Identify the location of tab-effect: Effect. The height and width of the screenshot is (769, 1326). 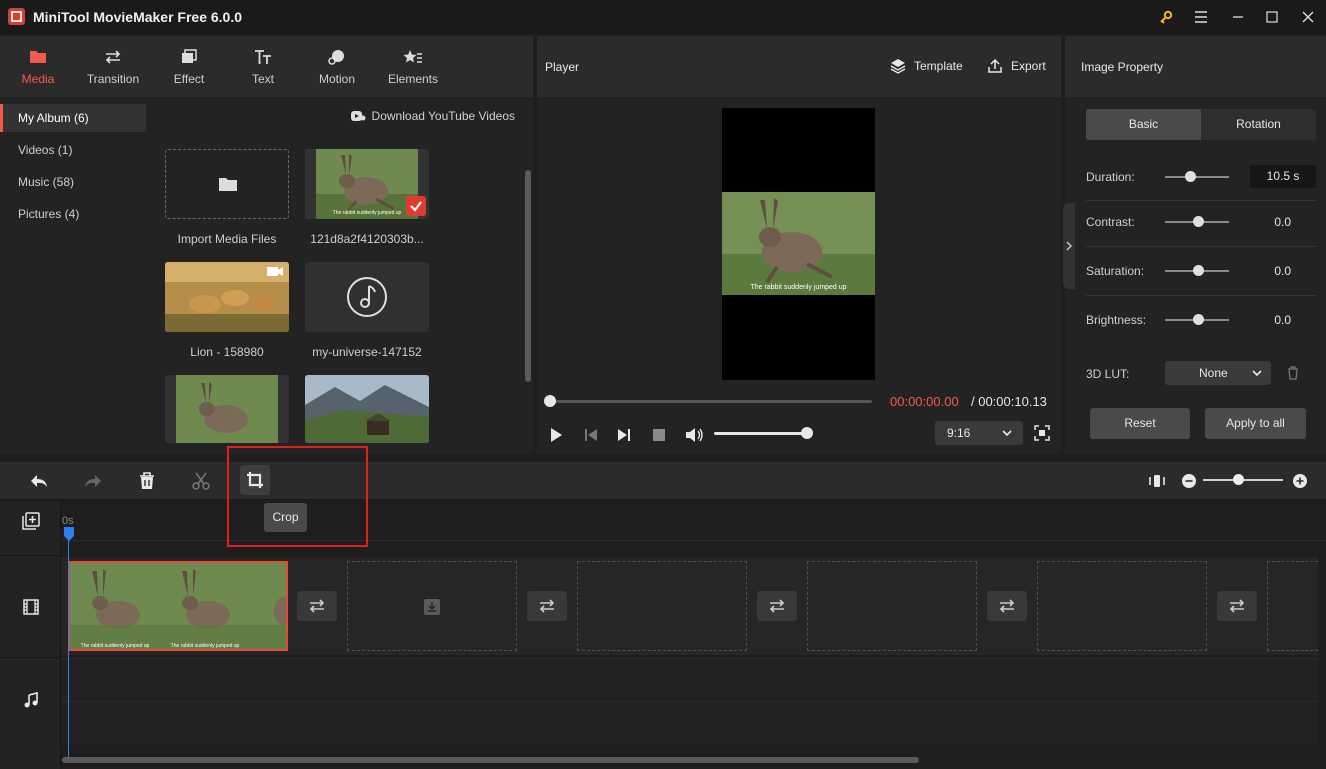
(189, 67).